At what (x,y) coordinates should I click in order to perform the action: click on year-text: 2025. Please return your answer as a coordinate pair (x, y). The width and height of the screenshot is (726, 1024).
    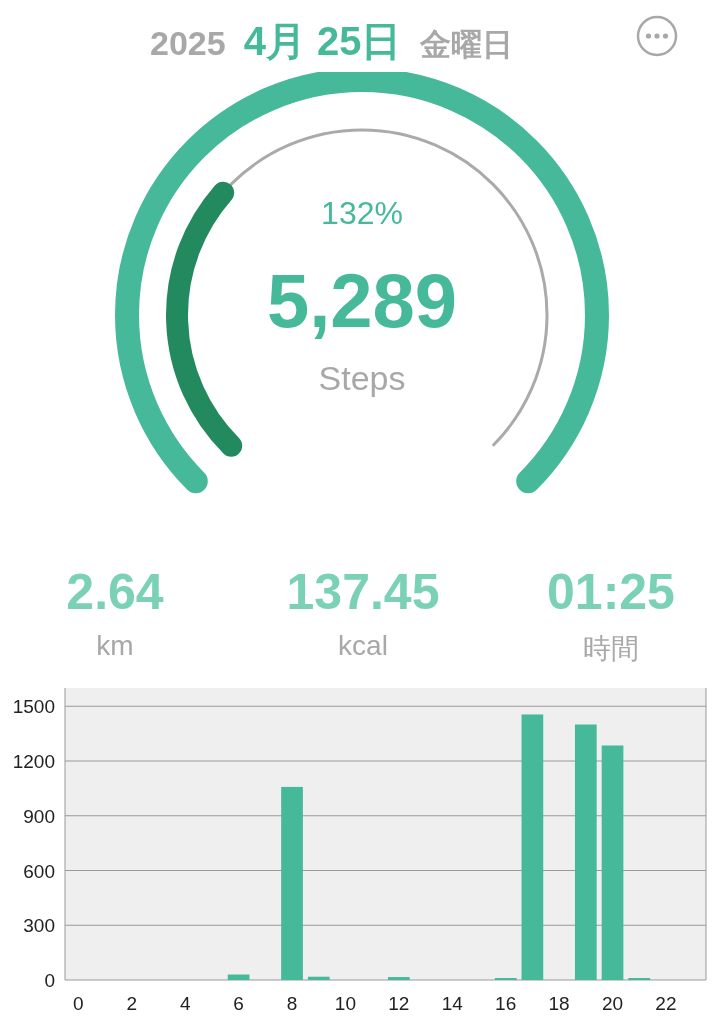
    Looking at the image, I should click on (188, 43).